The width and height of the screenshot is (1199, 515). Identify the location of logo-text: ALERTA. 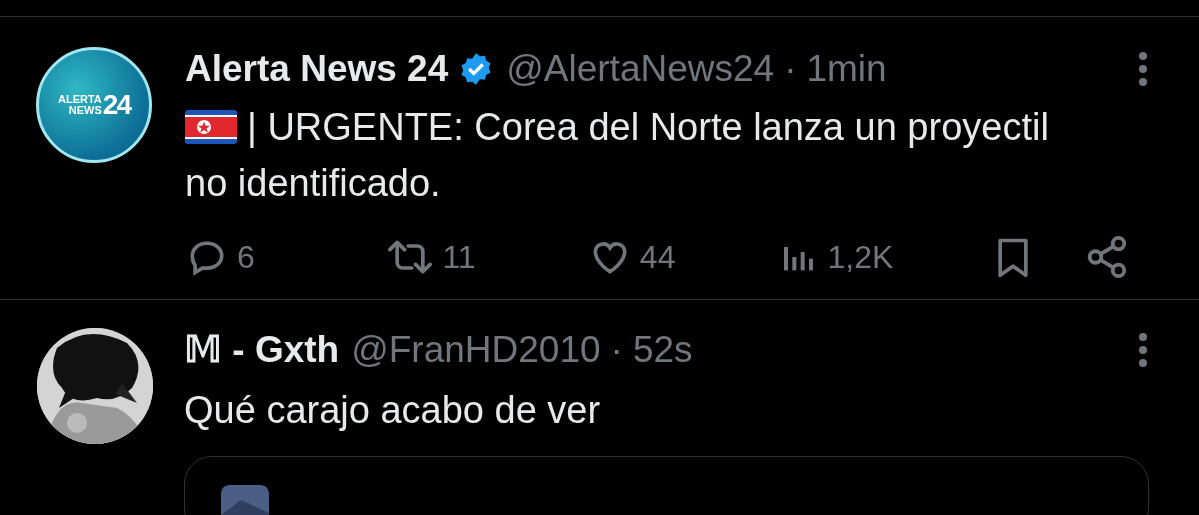
(80, 99).